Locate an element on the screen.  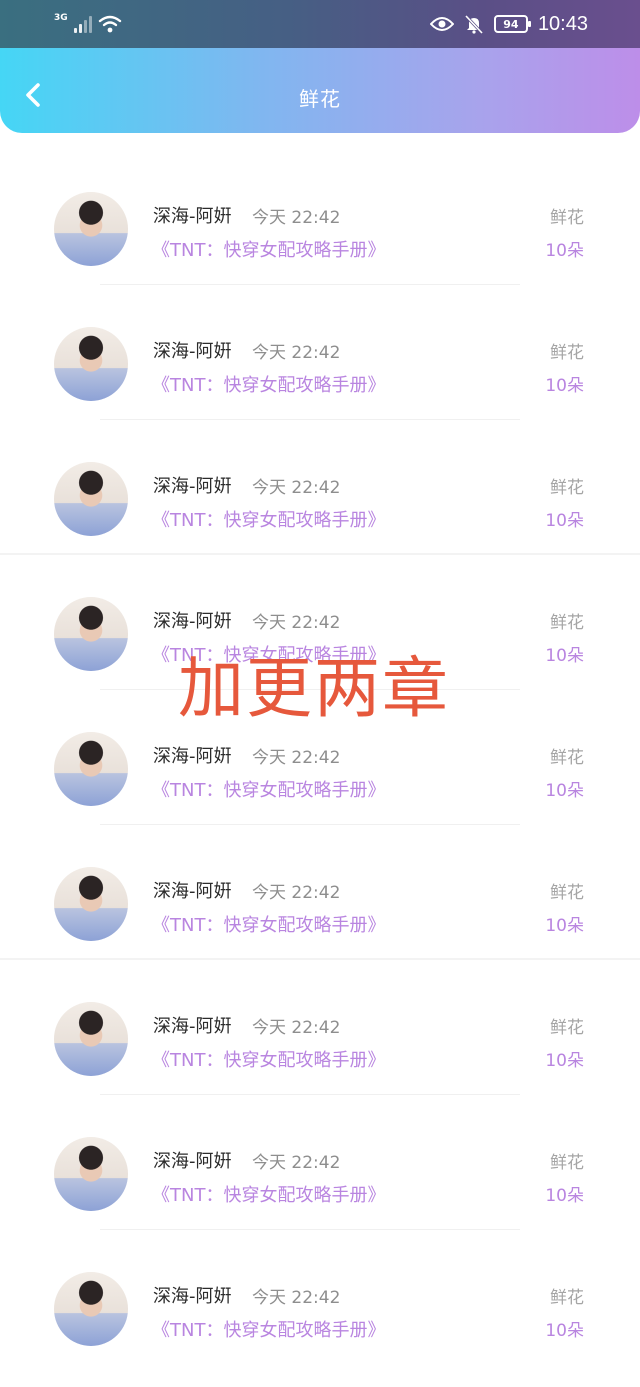
signal-icon is located at coordinates (82, 24).